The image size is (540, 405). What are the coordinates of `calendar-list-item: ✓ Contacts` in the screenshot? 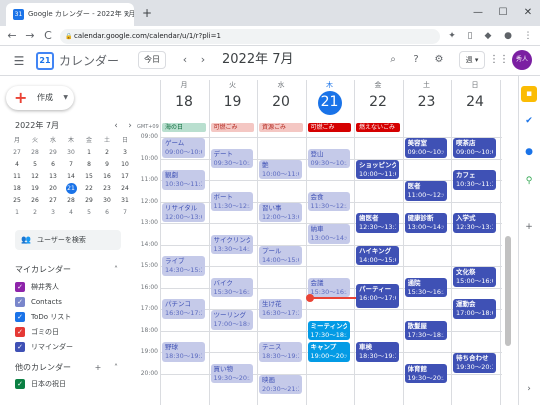 It's located at (38, 302).